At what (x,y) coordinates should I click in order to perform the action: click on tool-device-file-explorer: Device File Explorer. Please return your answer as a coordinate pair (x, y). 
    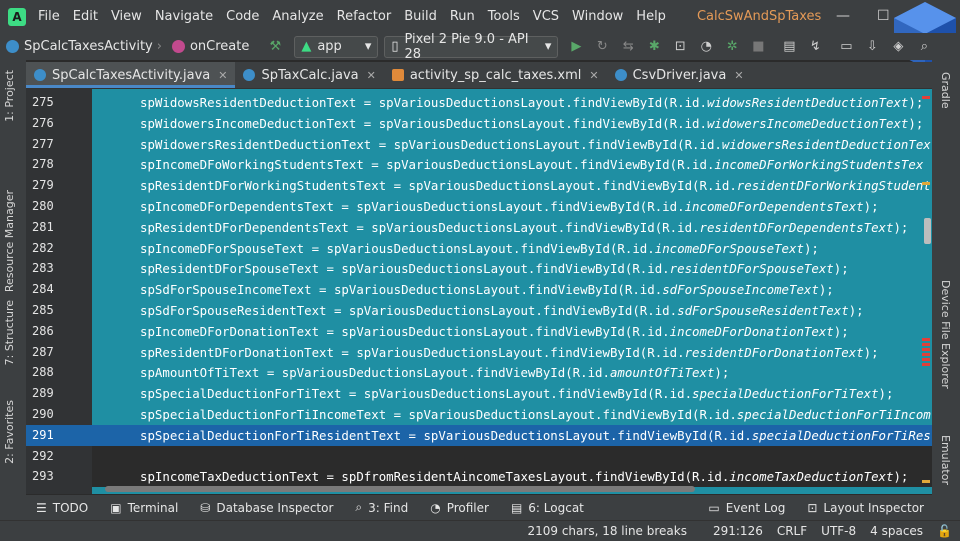
    Looking at the image, I should click on (945, 334).